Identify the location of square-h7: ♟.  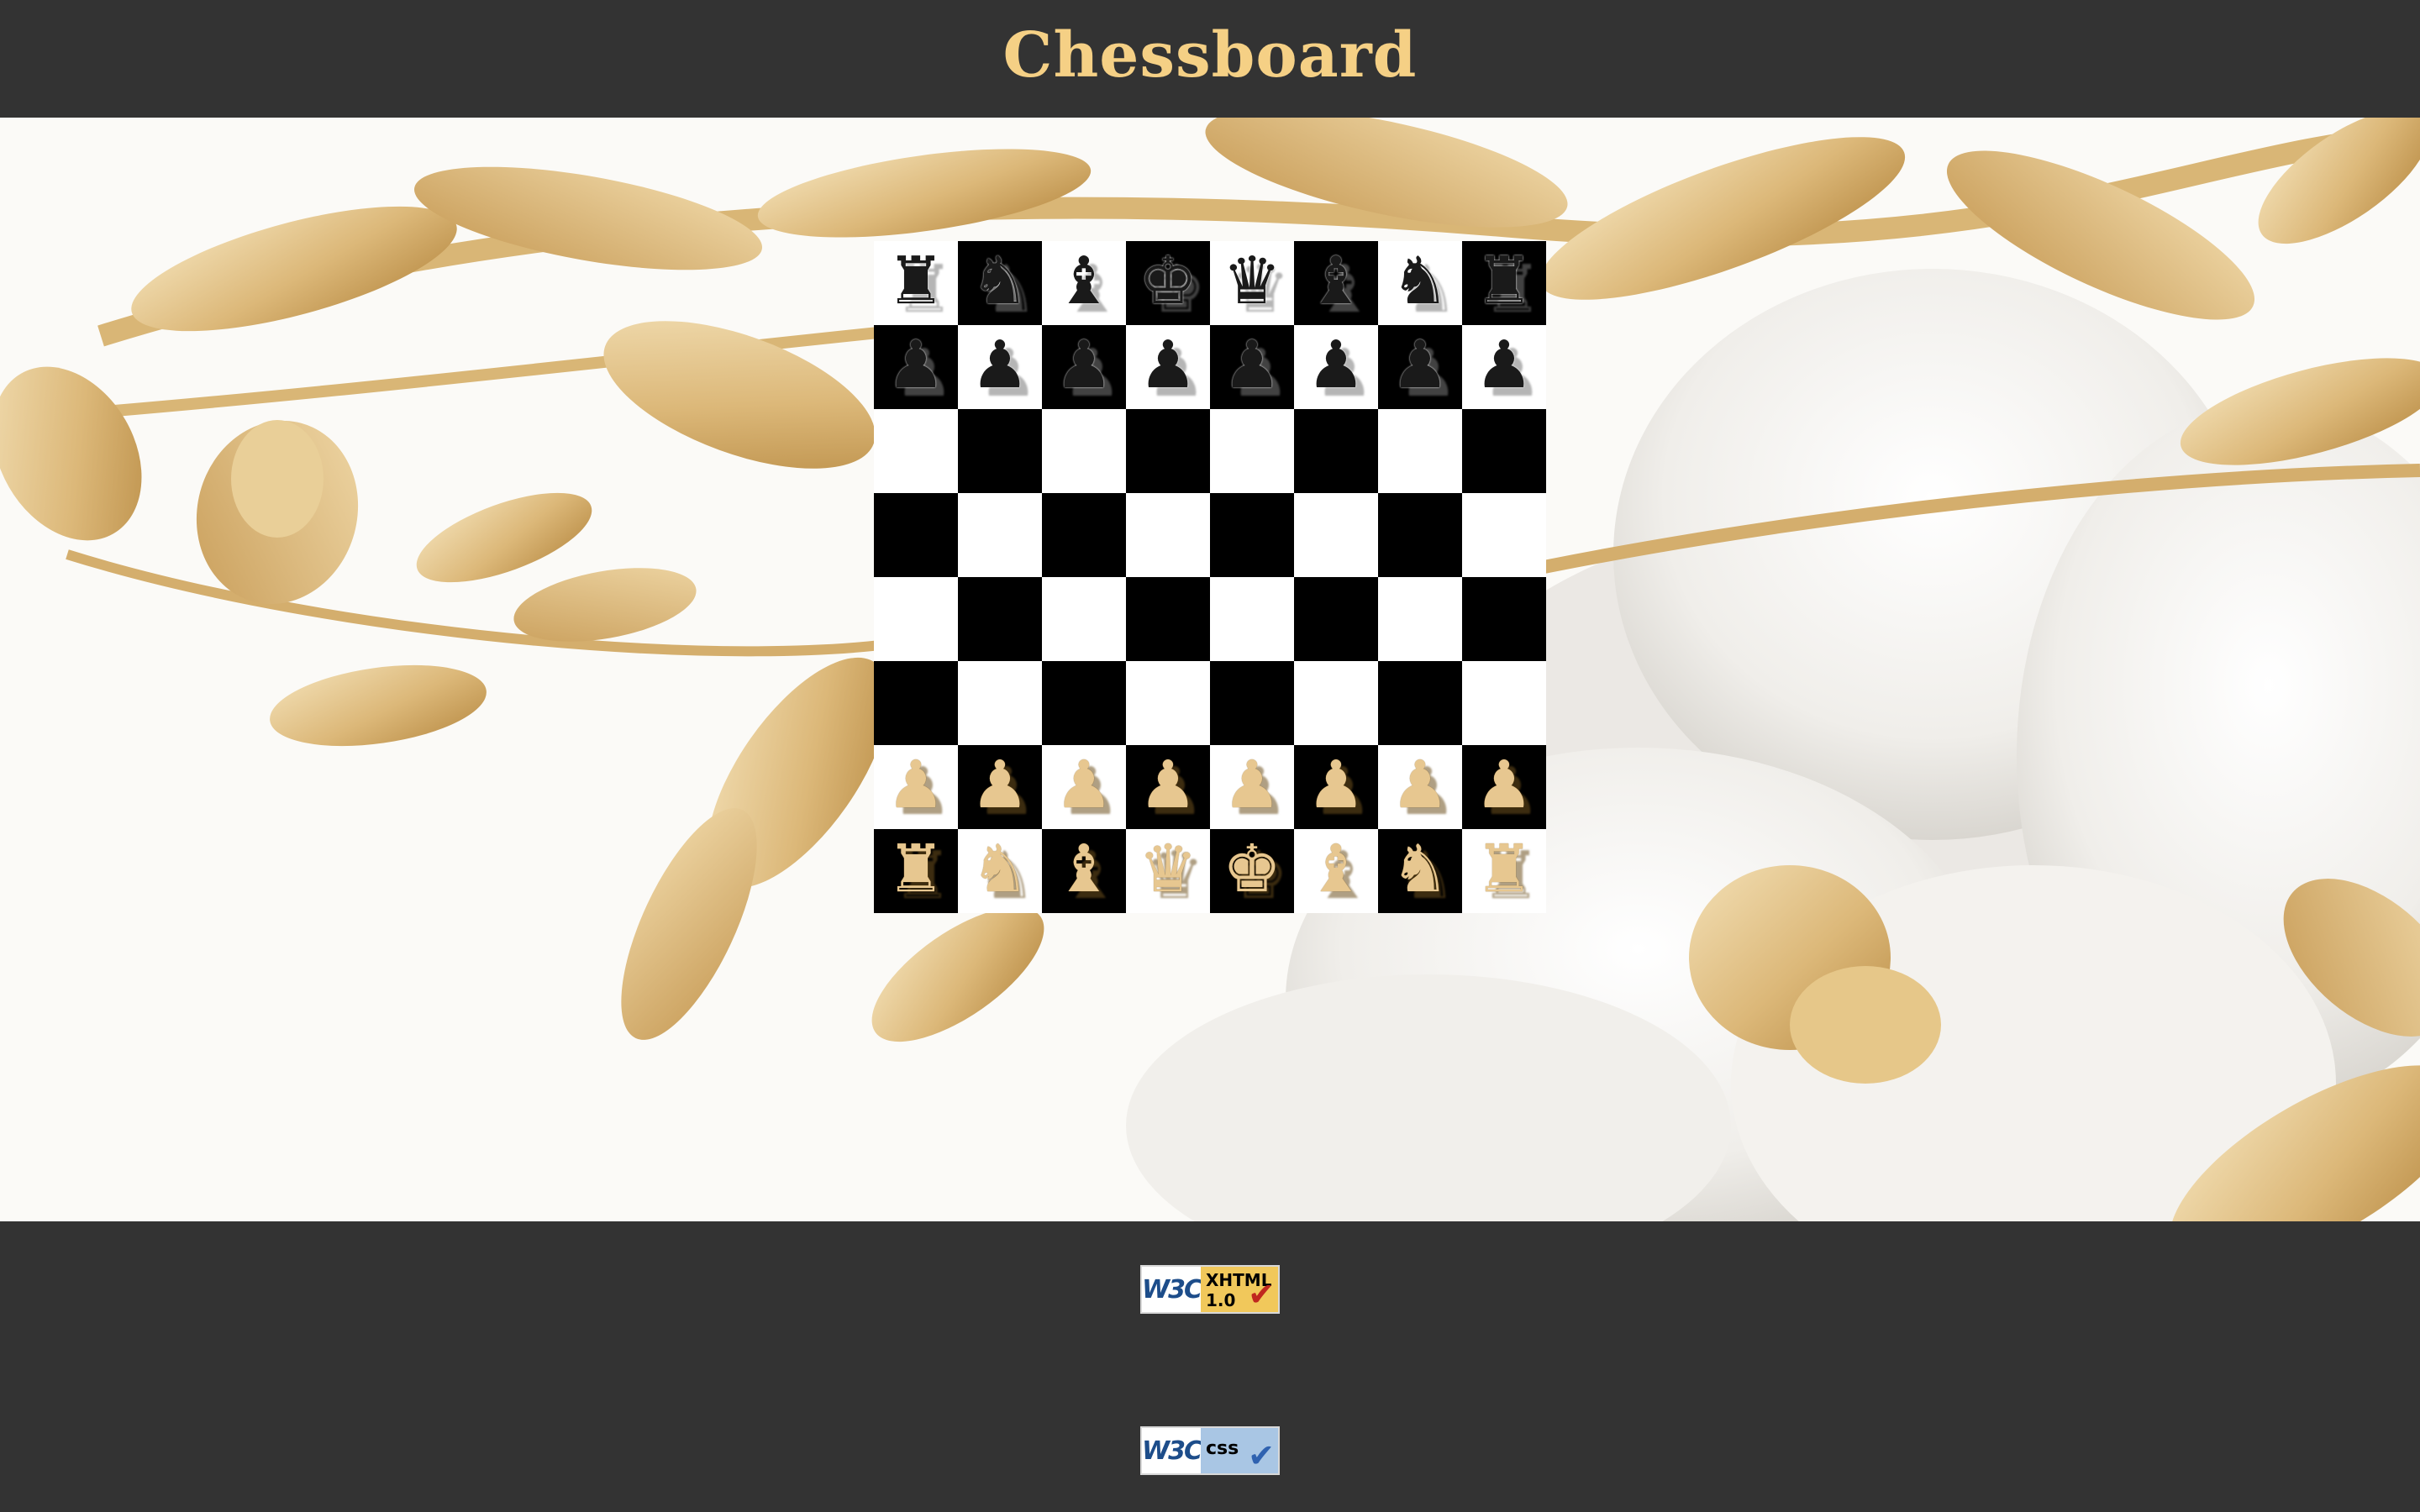
(1504, 367).